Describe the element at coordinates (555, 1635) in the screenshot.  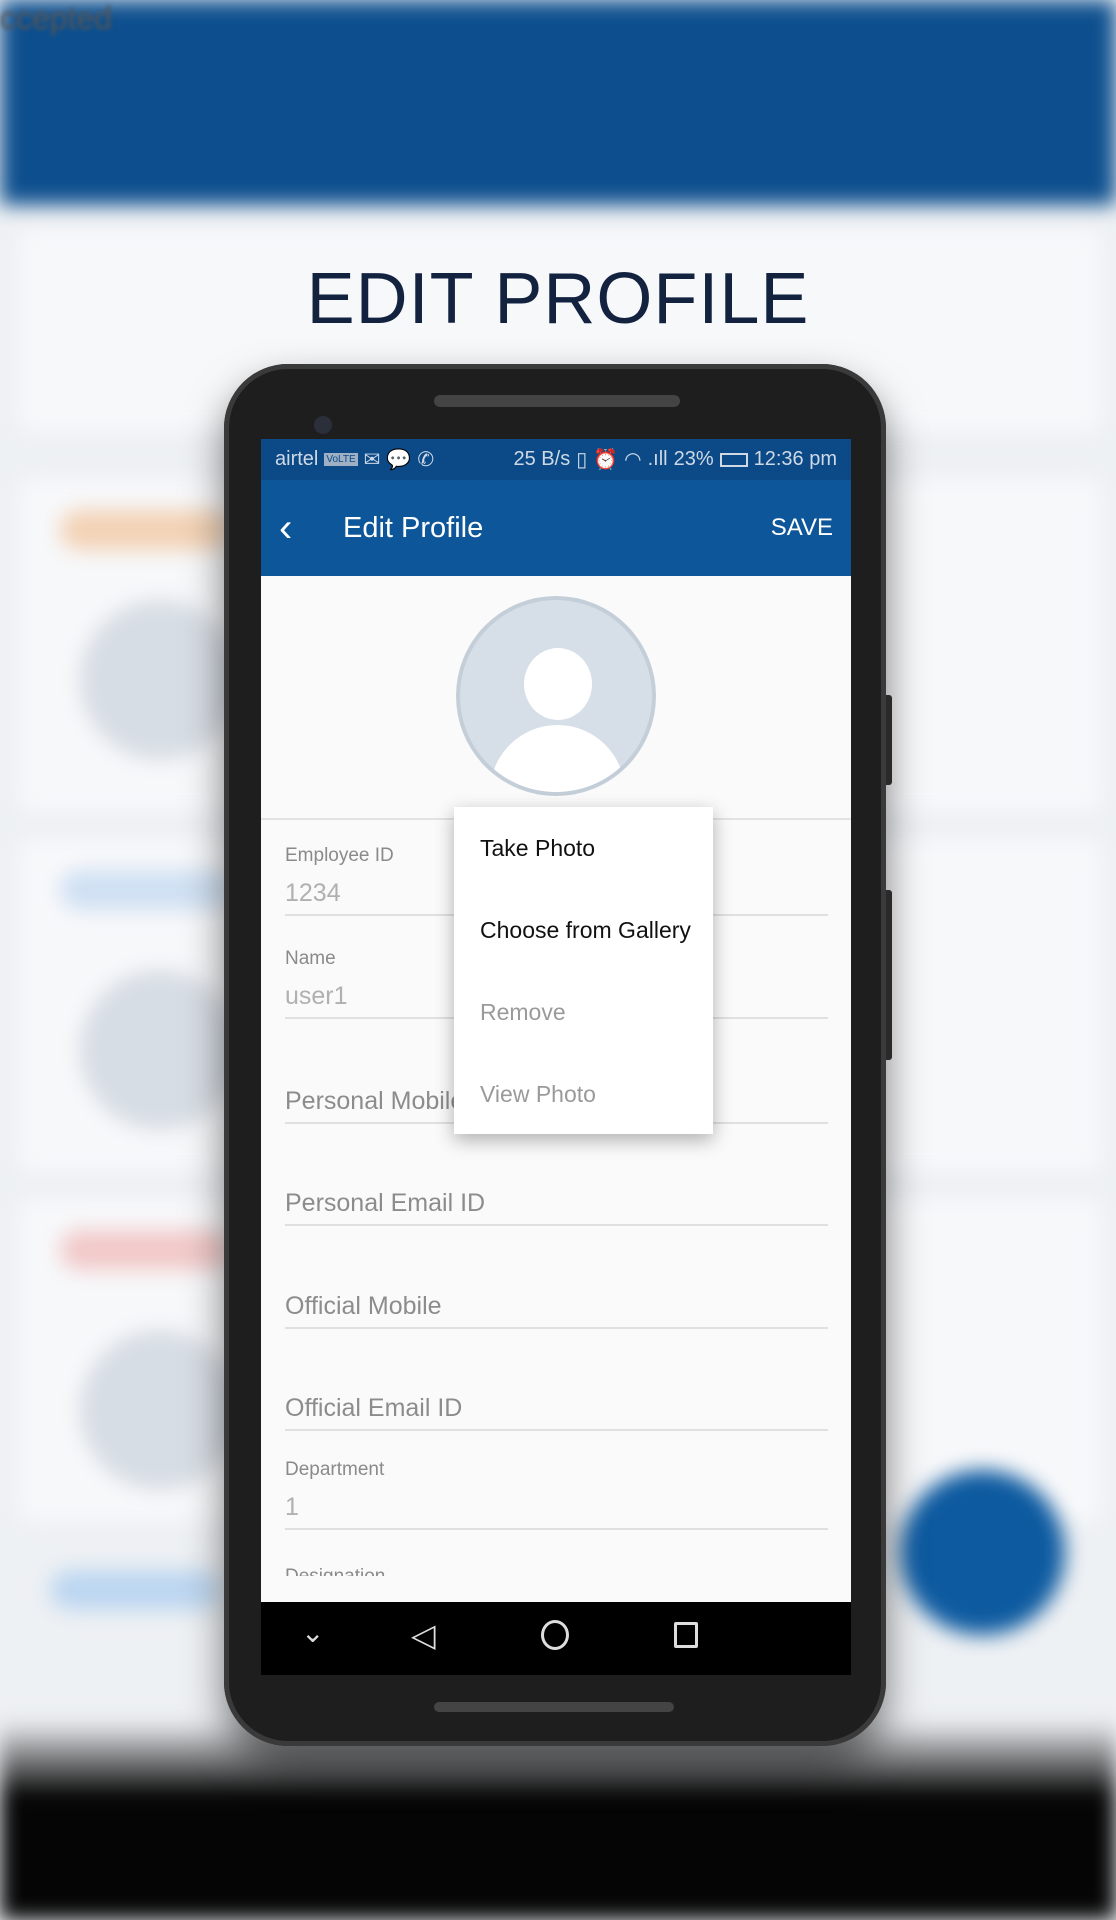
I see `home-circle-icon` at that location.